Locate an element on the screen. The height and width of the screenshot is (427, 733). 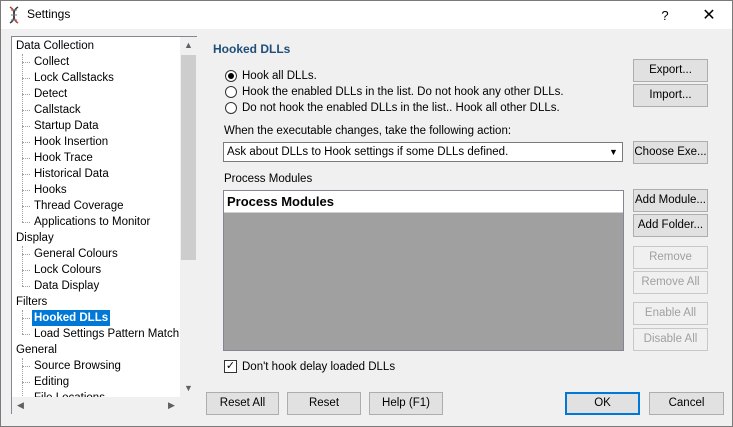
dna-icon is located at coordinates (14, 15).